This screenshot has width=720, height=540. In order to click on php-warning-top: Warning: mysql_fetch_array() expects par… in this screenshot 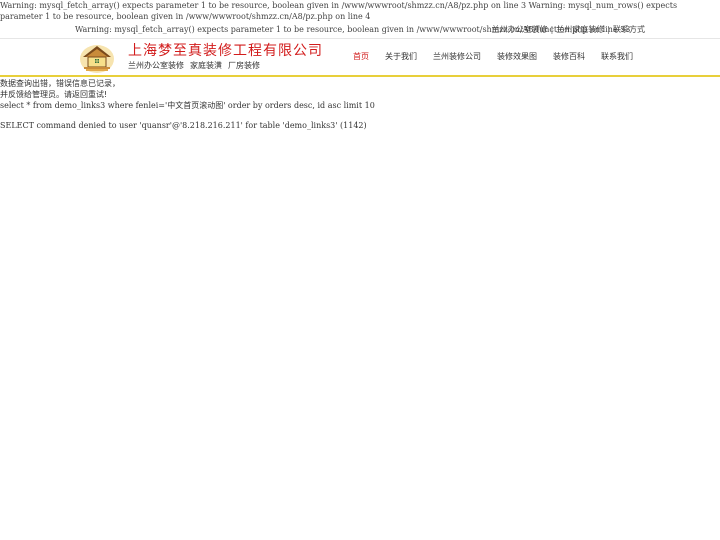, I will do `click(339, 11)`.